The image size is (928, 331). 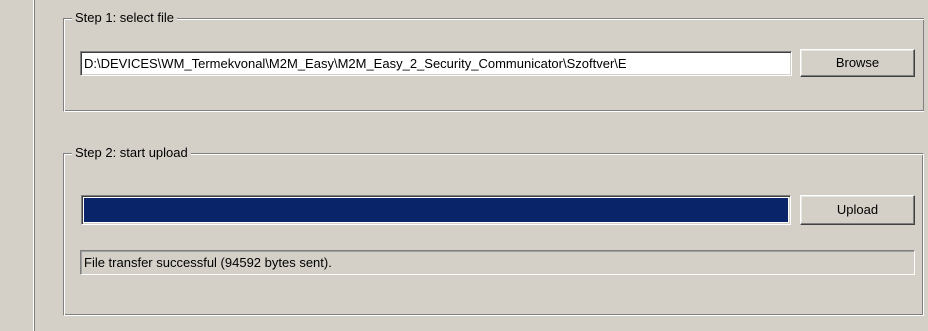 I want to click on left-divider-shadow, so click(x=34, y=165).